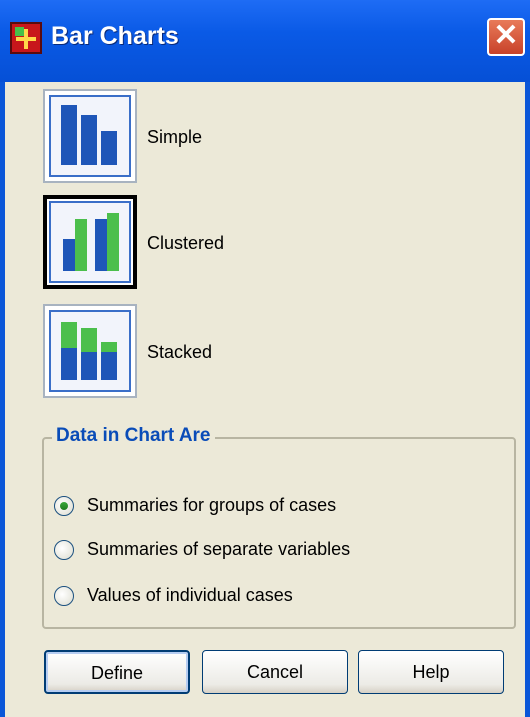 The image size is (530, 717). I want to click on cancel-button: Cancel, so click(275, 672).